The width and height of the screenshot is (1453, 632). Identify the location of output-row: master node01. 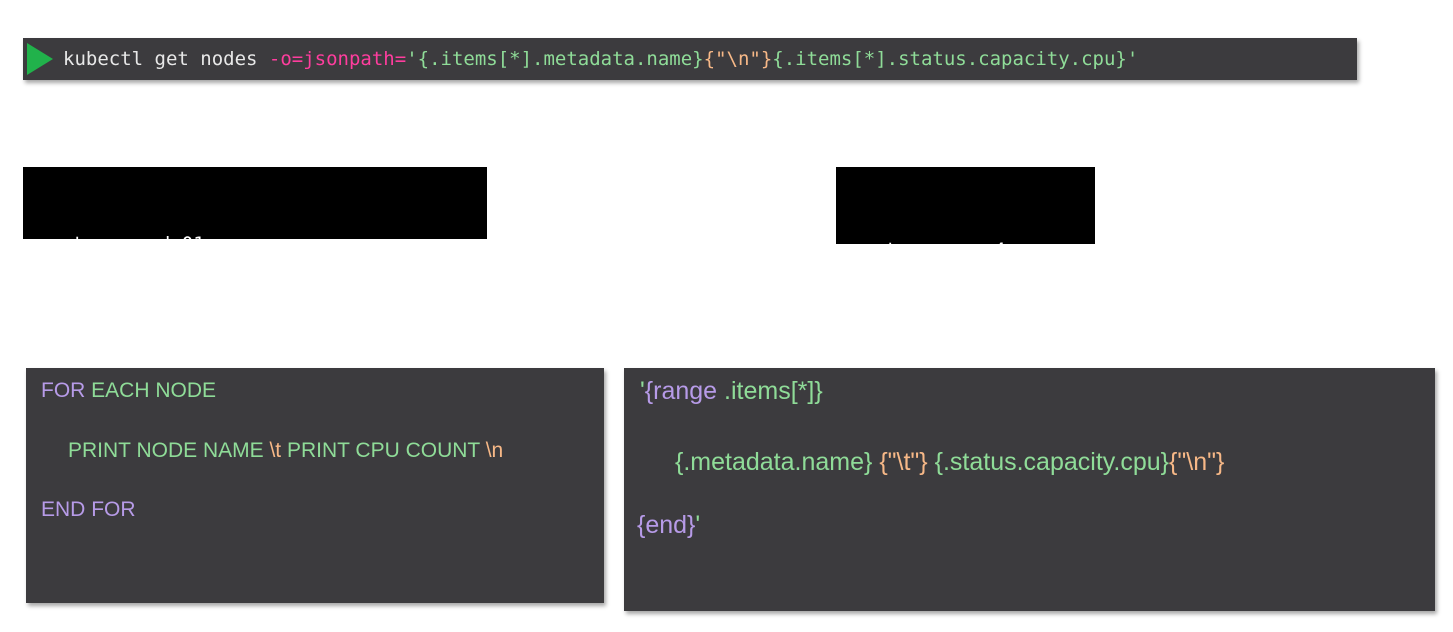
(262, 244).